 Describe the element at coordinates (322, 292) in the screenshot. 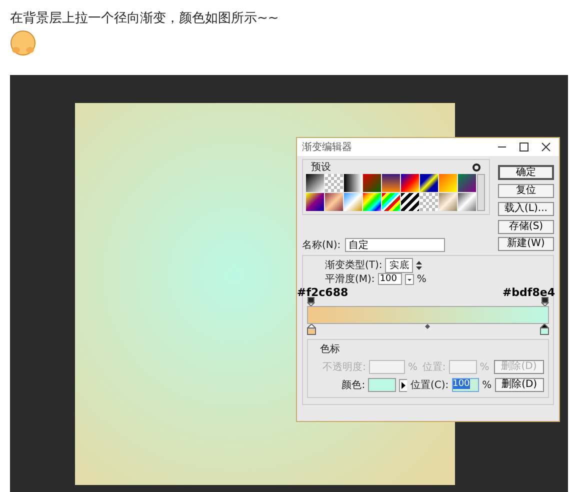

I see `hex-annotation: #f2c688` at that location.